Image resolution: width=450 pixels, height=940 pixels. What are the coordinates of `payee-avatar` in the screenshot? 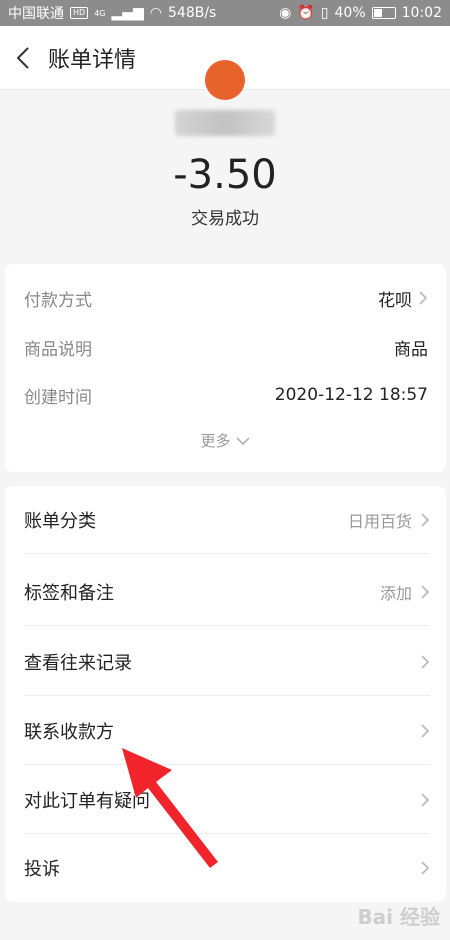 It's located at (225, 80).